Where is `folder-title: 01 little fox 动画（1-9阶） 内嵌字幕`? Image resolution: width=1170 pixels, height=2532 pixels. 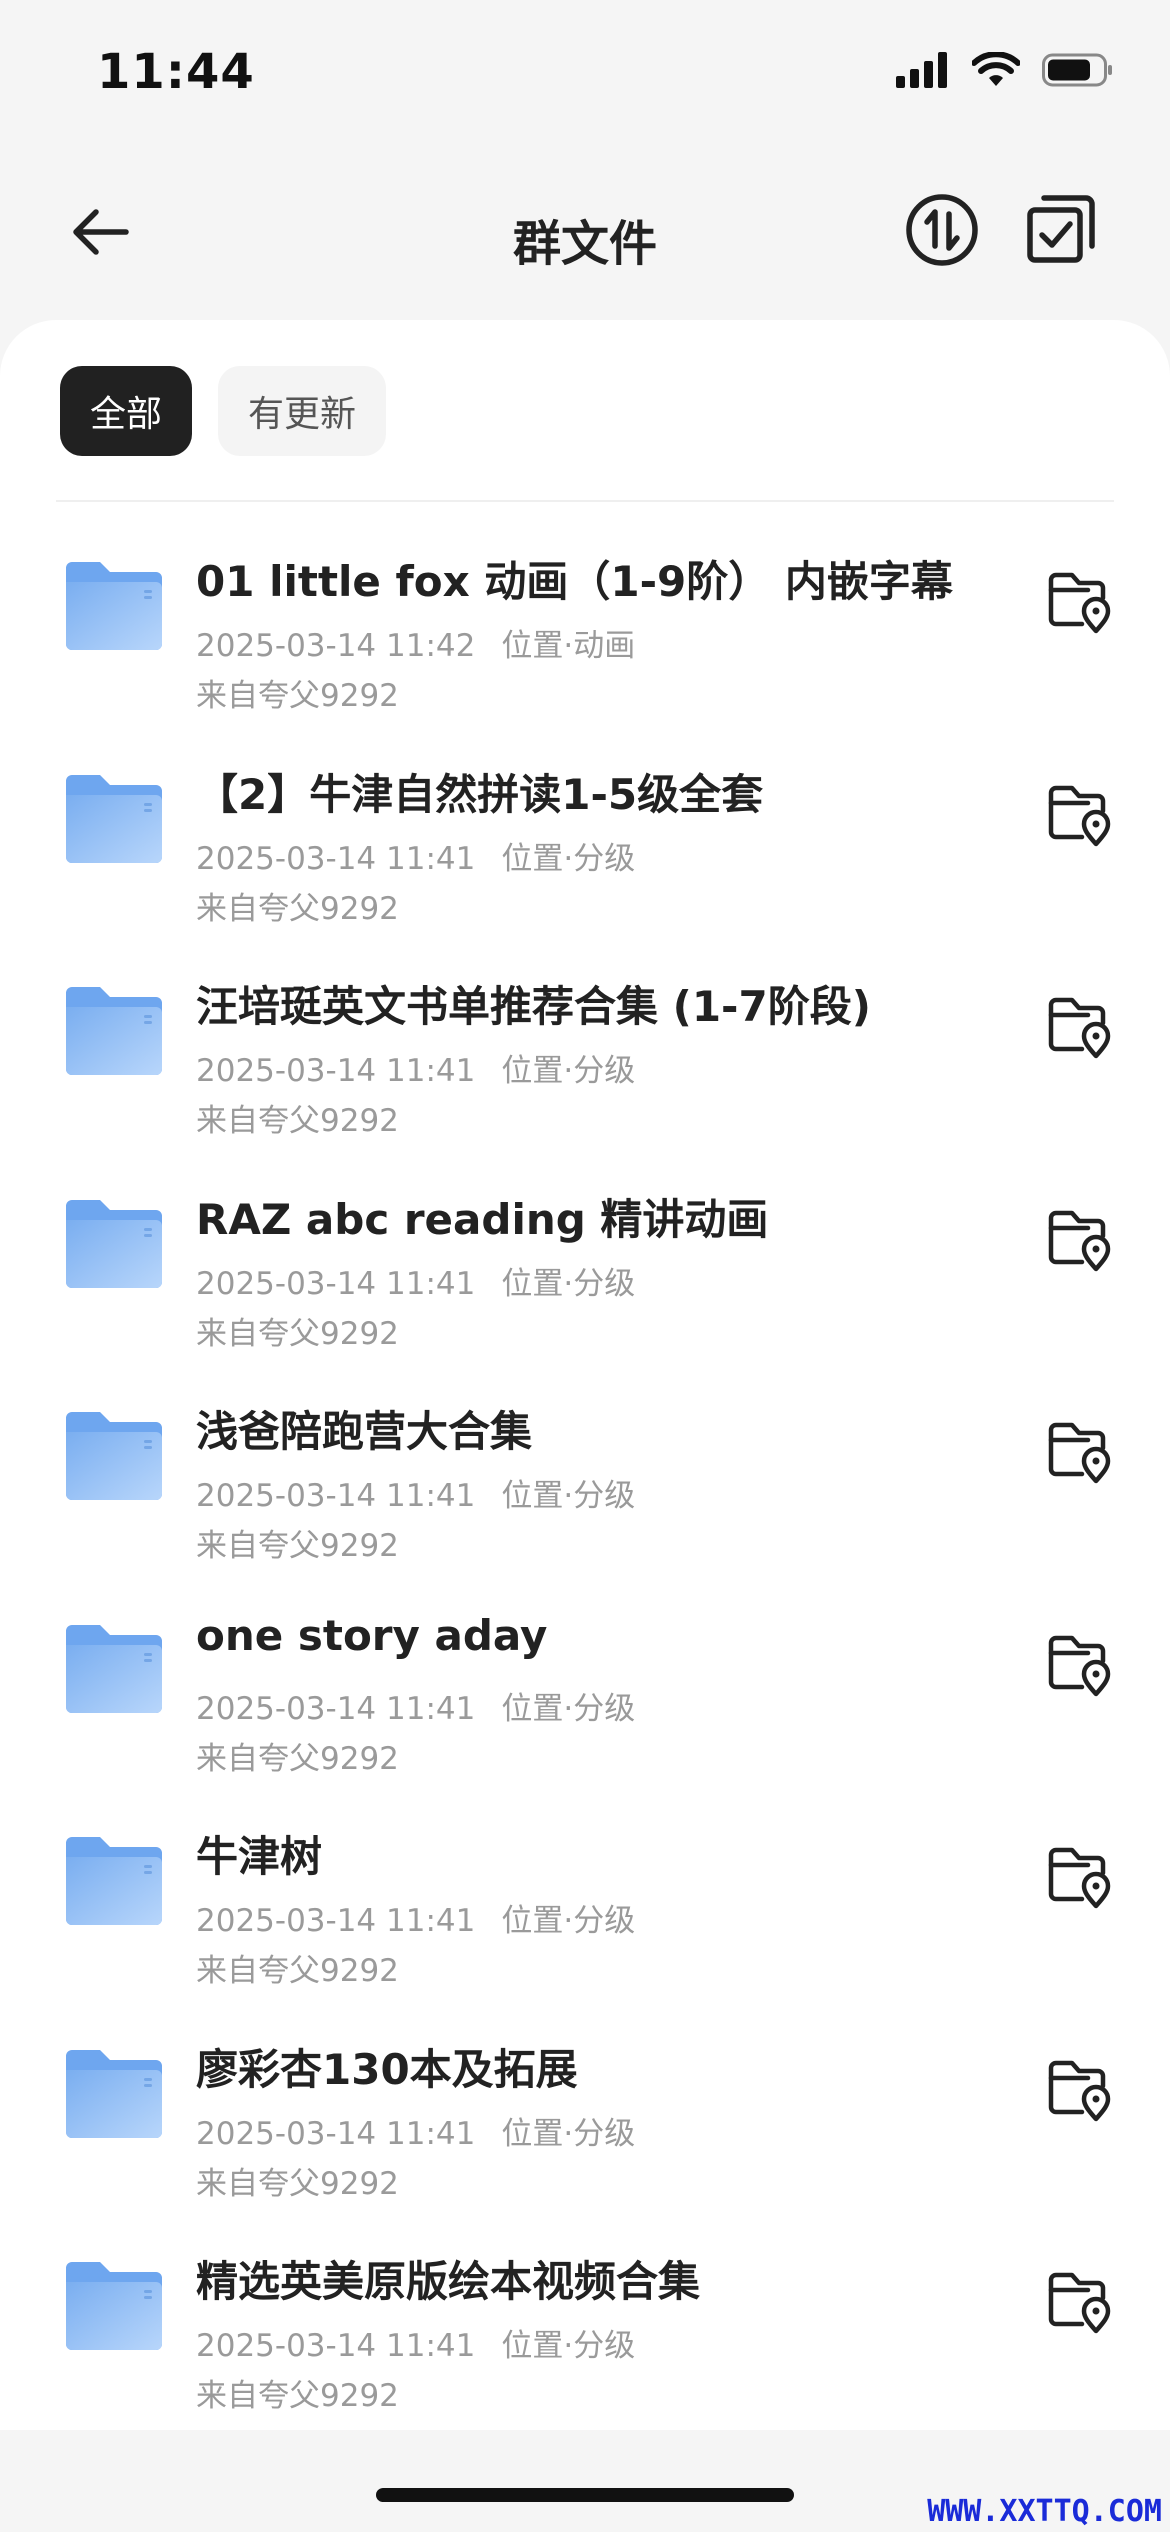 folder-title: 01 little fox 动画（1-9阶） 内嵌字幕 is located at coordinates (574, 581).